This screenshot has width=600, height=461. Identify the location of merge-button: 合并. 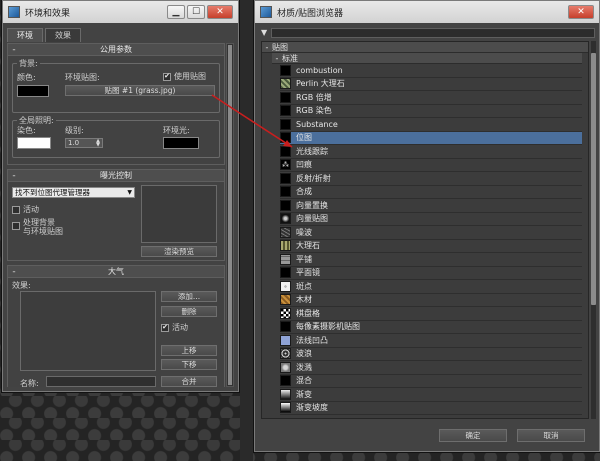
(189, 381).